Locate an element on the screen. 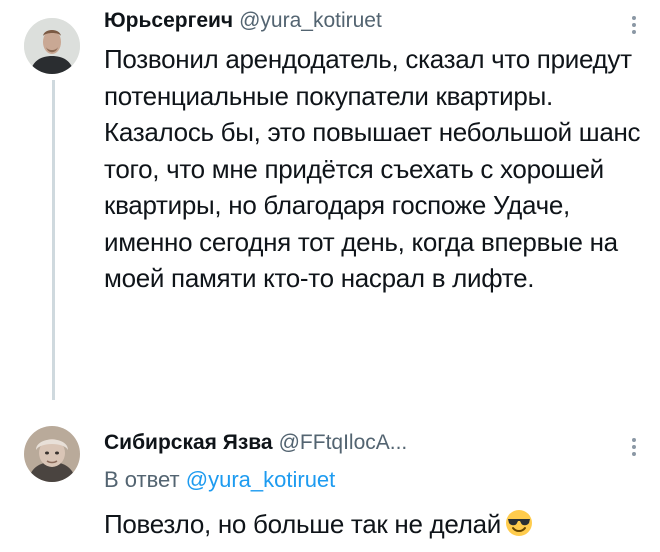 This screenshot has width=660, height=552. tweet-text: Повезло, но больше так не делай is located at coordinates (376, 524).